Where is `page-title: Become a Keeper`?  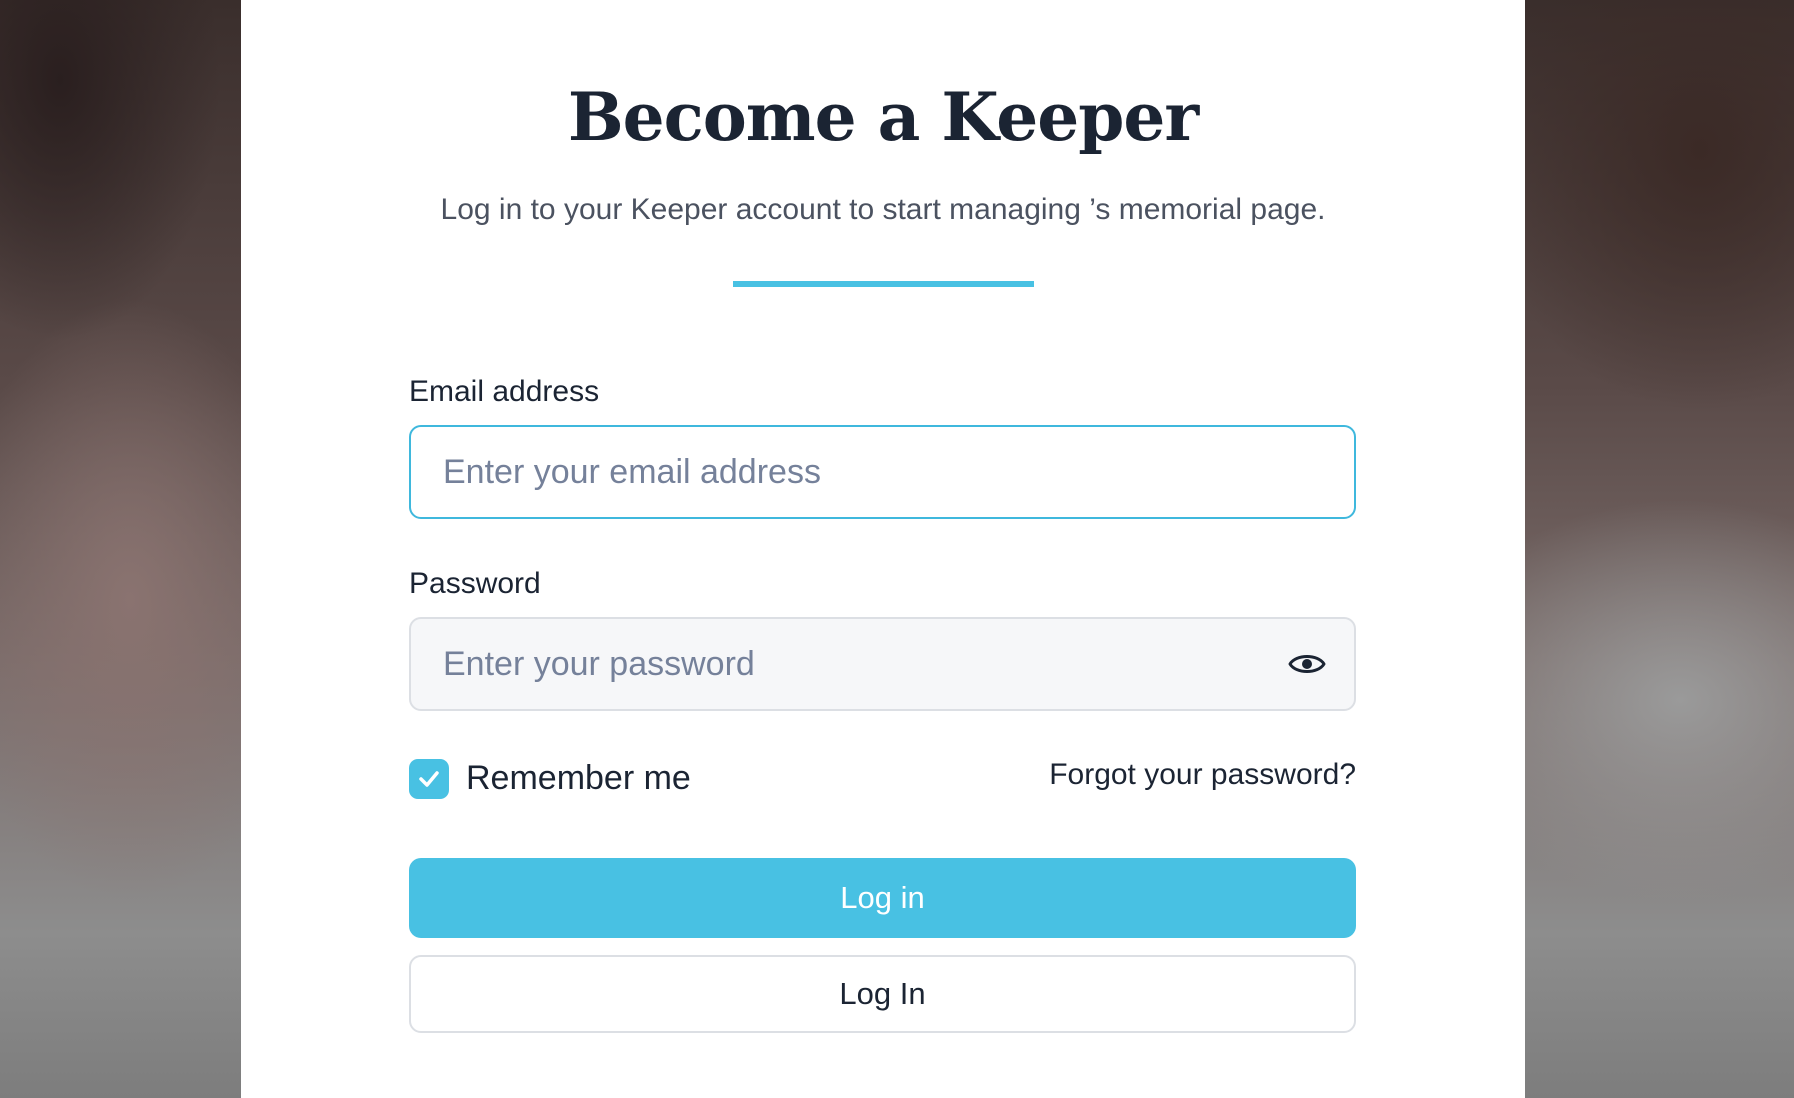 page-title: Become a Keeper is located at coordinates (883, 117).